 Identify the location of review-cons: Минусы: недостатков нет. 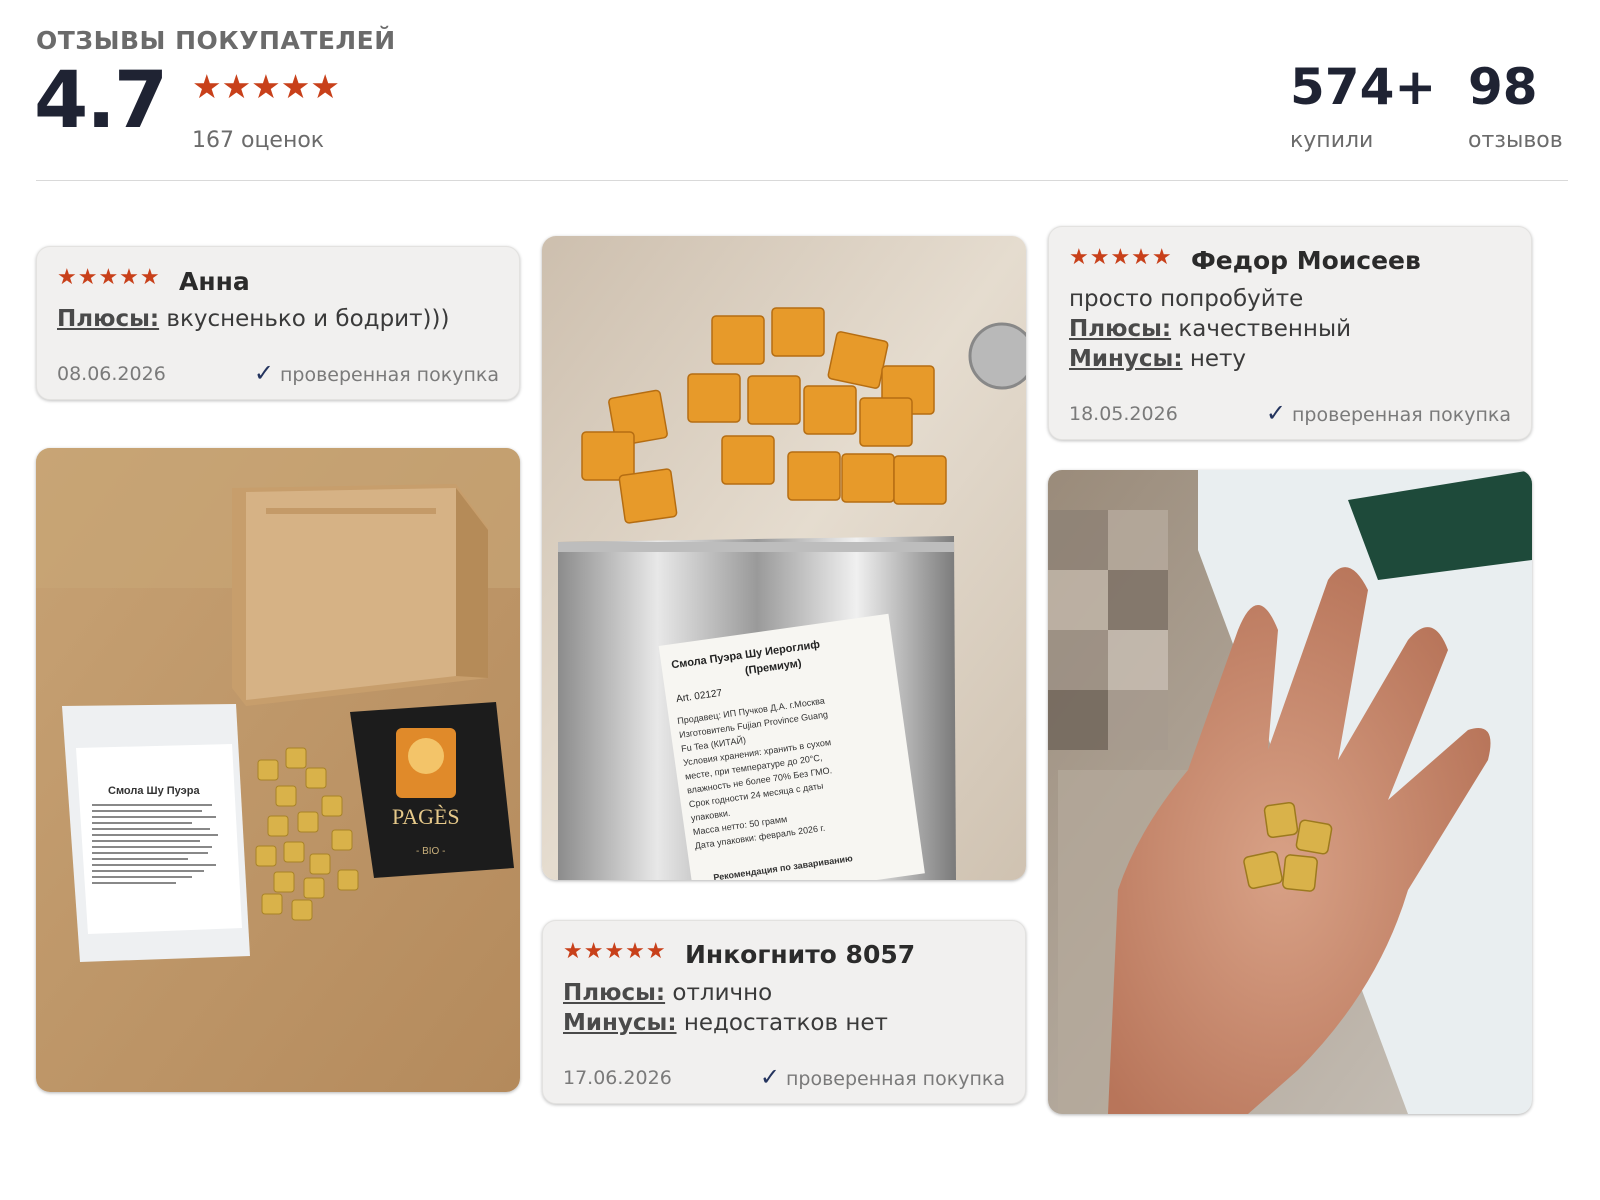
(725, 1024).